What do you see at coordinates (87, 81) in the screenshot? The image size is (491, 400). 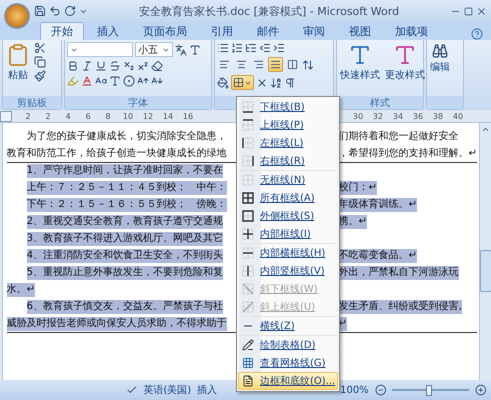 I see `font-color-icon` at bounding box center [87, 81].